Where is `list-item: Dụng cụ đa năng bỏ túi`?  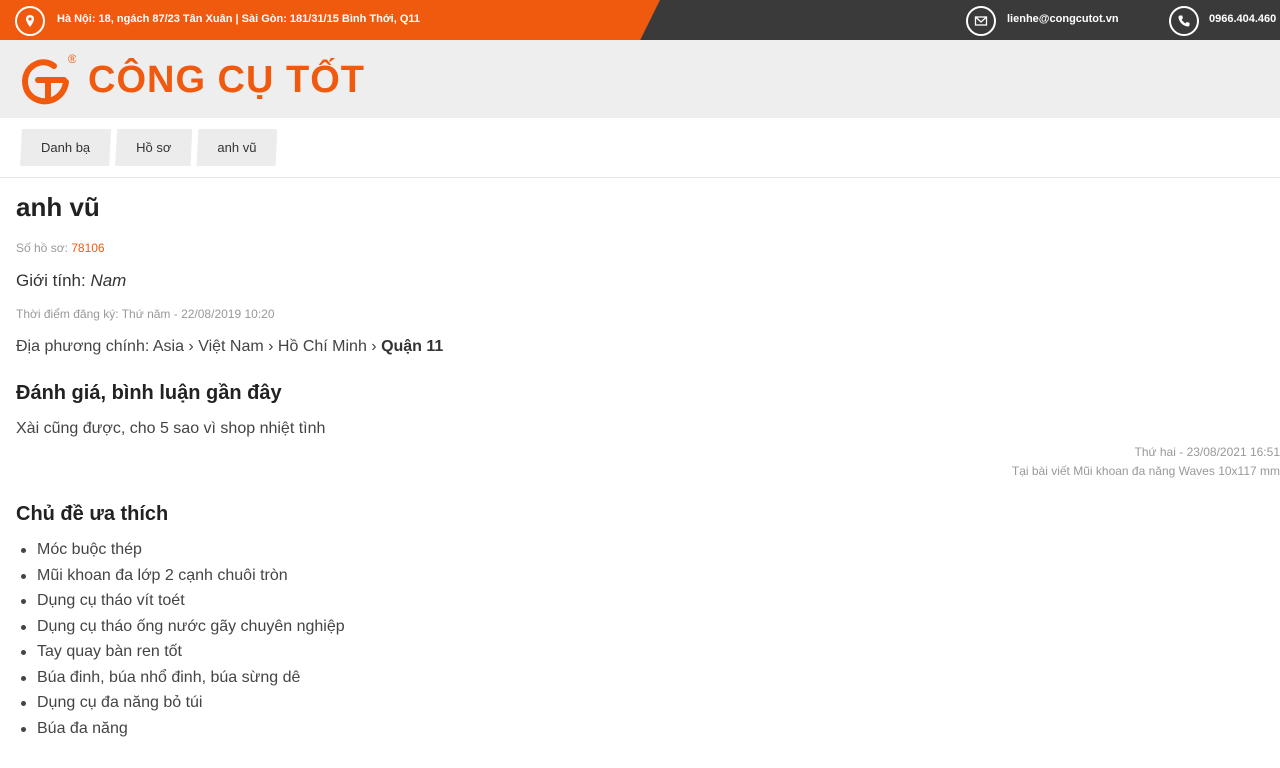 list-item: Dụng cụ đa năng bỏ túi is located at coordinates (180, 706).